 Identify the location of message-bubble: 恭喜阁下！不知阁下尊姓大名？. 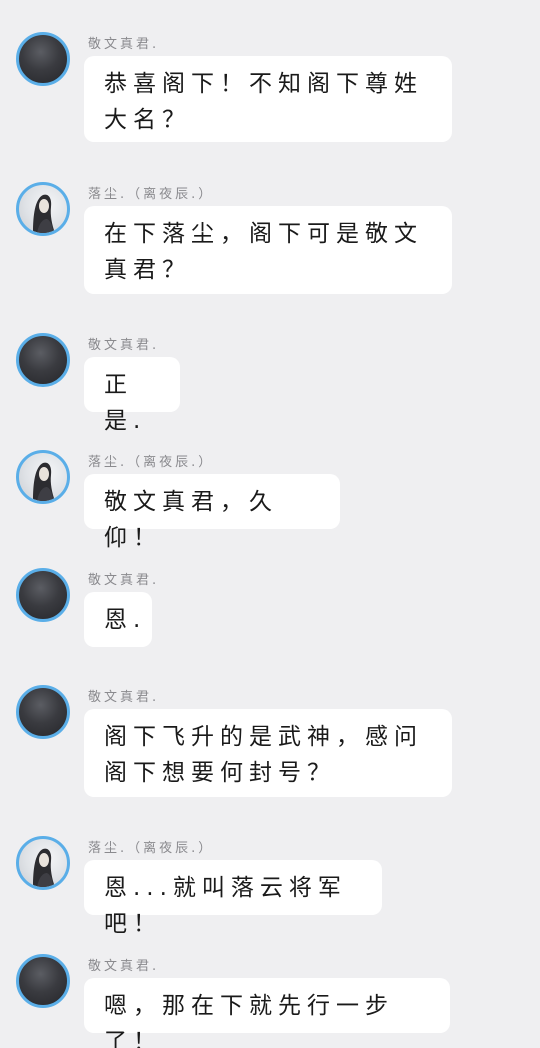
(268, 99).